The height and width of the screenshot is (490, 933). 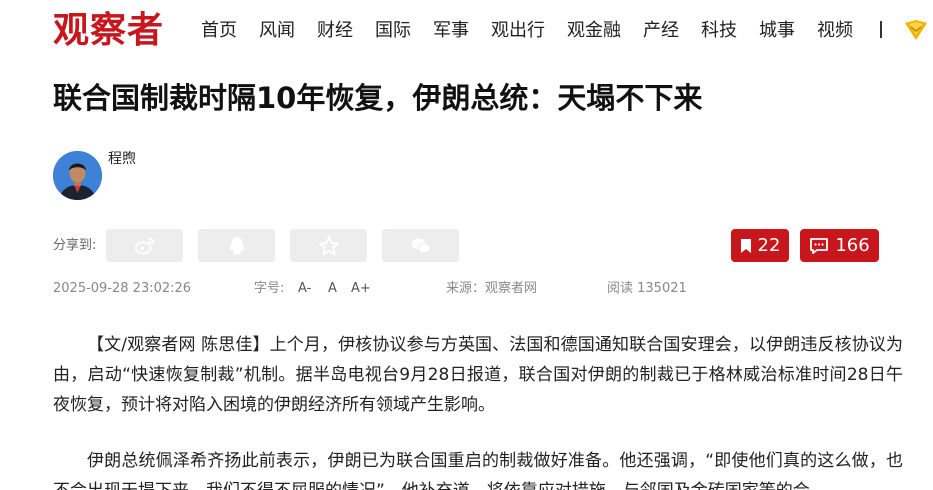 What do you see at coordinates (361, 289) in the screenshot?
I see `font-size-increase-button: A+` at bounding box center [361, 289].